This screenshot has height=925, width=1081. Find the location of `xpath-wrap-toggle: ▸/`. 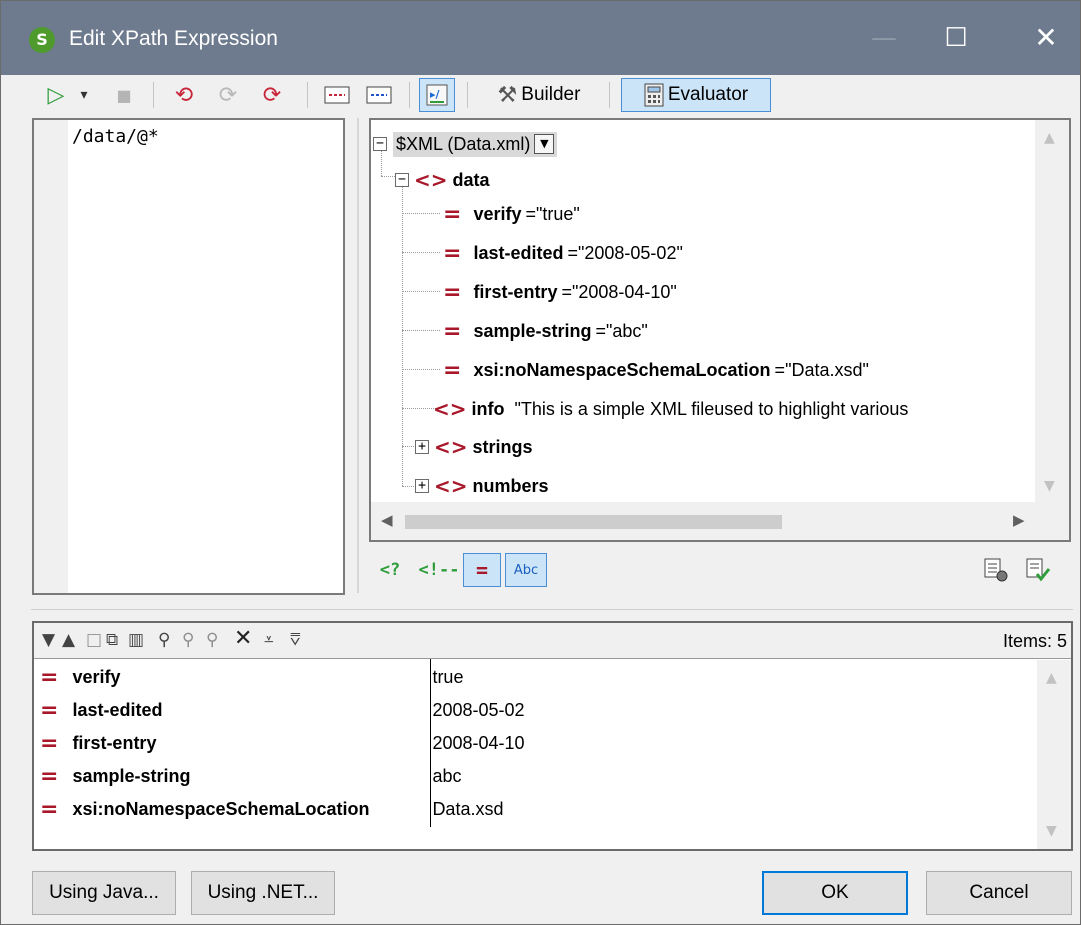

xpath-wrap-toggle: ▸/ is located at coordinates (437, 95).